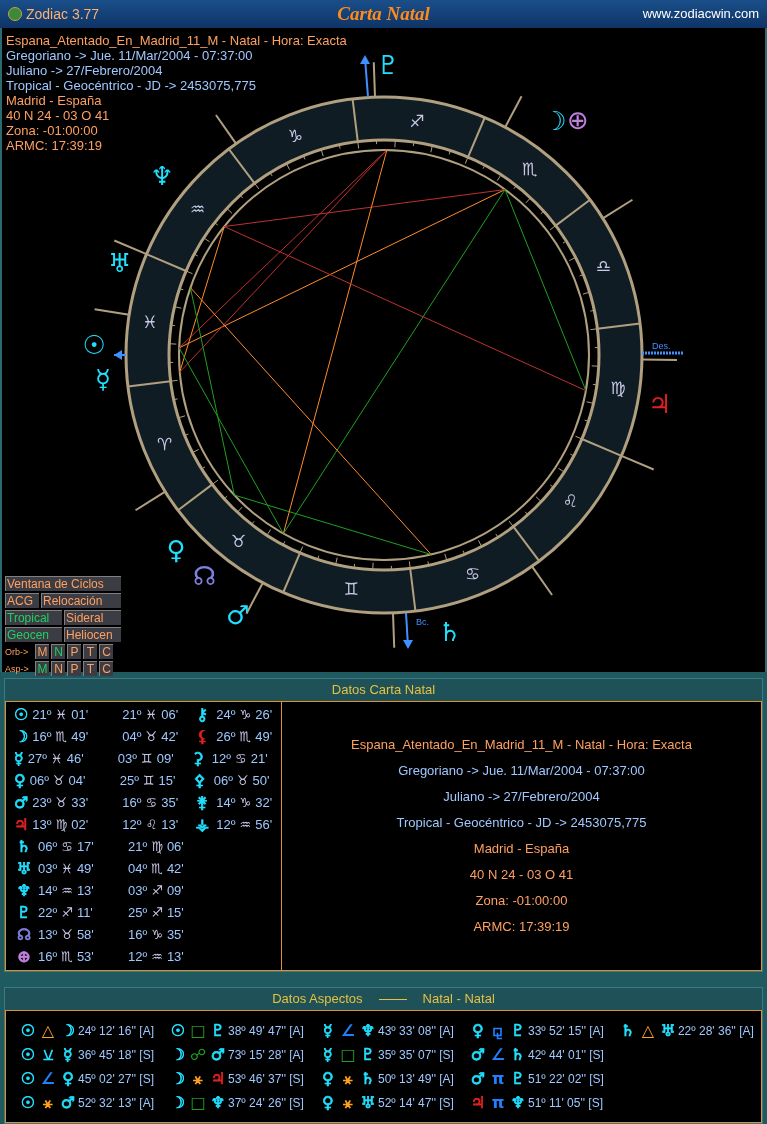 This screenshot has height=1124, width=767. I want to click on aspect-value: 36º 45' 18'' [S], so click(116, 1055).